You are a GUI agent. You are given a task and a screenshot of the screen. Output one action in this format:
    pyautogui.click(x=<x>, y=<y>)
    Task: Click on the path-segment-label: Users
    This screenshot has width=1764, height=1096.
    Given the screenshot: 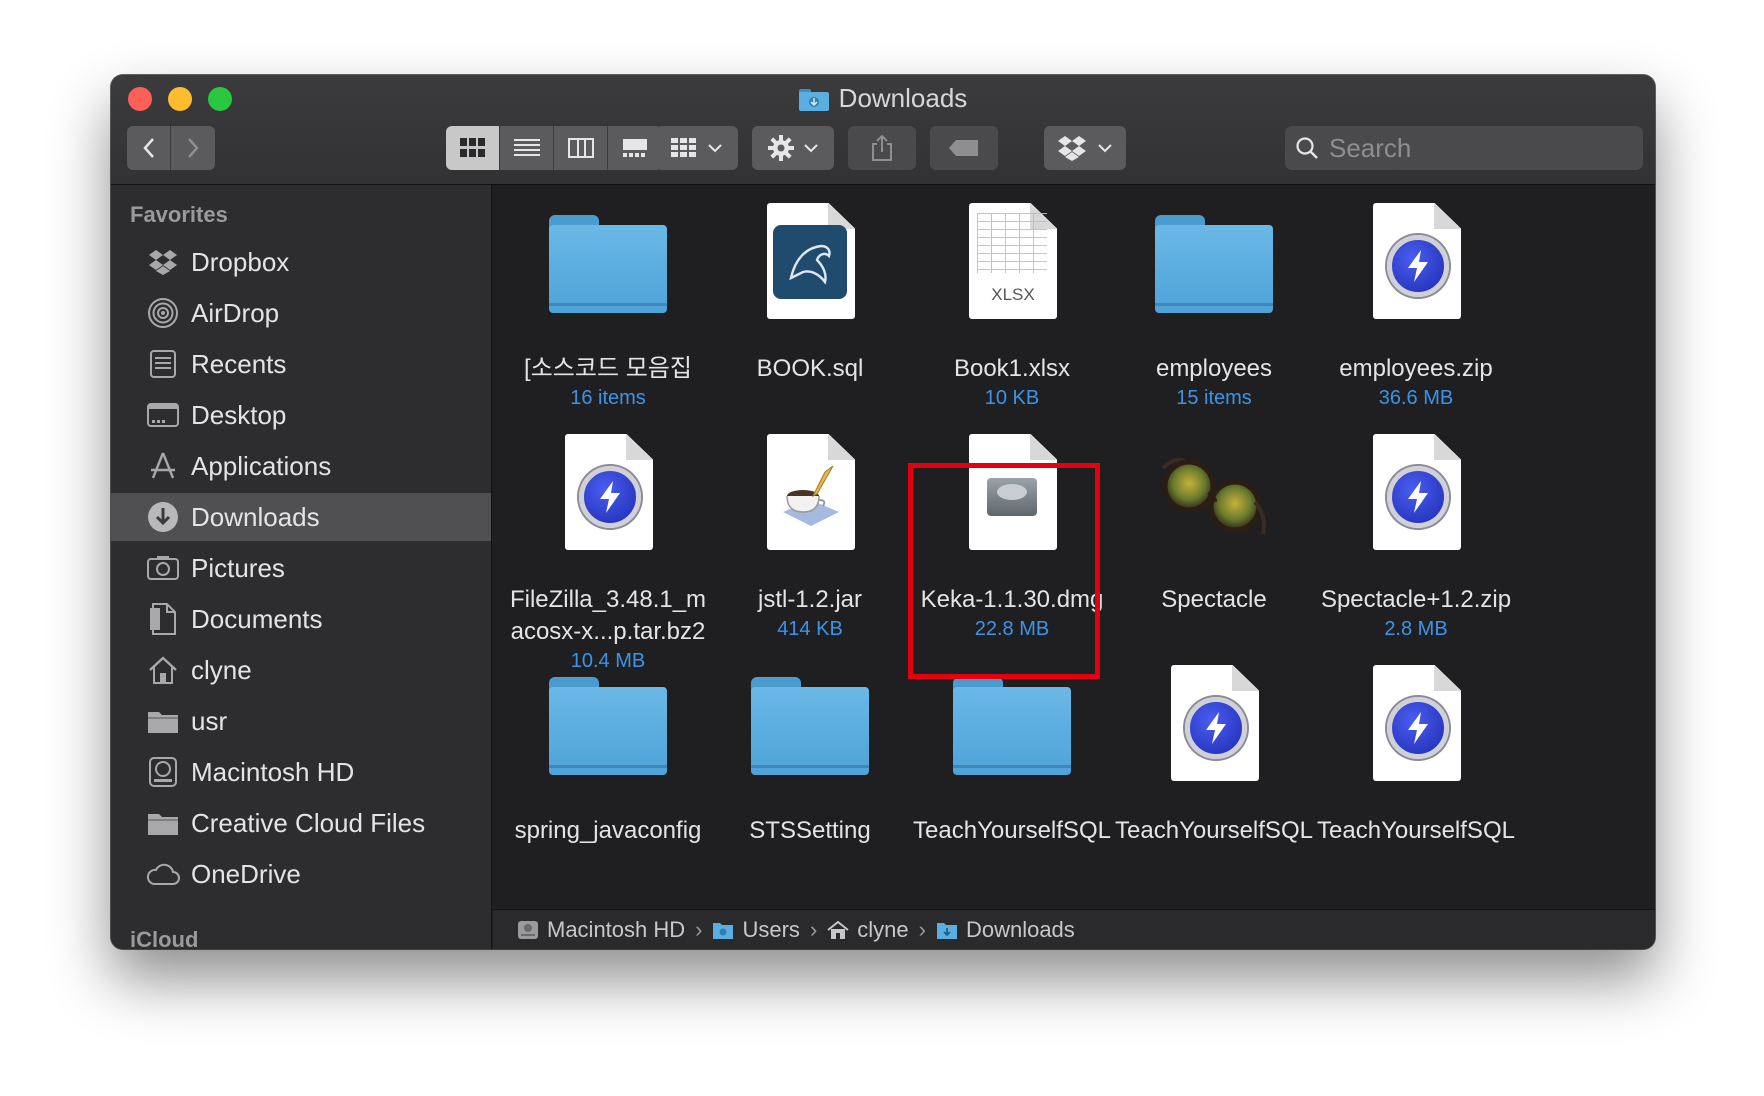 What is the action you would take?
    pyautogui.click(x=771, y=929)
    